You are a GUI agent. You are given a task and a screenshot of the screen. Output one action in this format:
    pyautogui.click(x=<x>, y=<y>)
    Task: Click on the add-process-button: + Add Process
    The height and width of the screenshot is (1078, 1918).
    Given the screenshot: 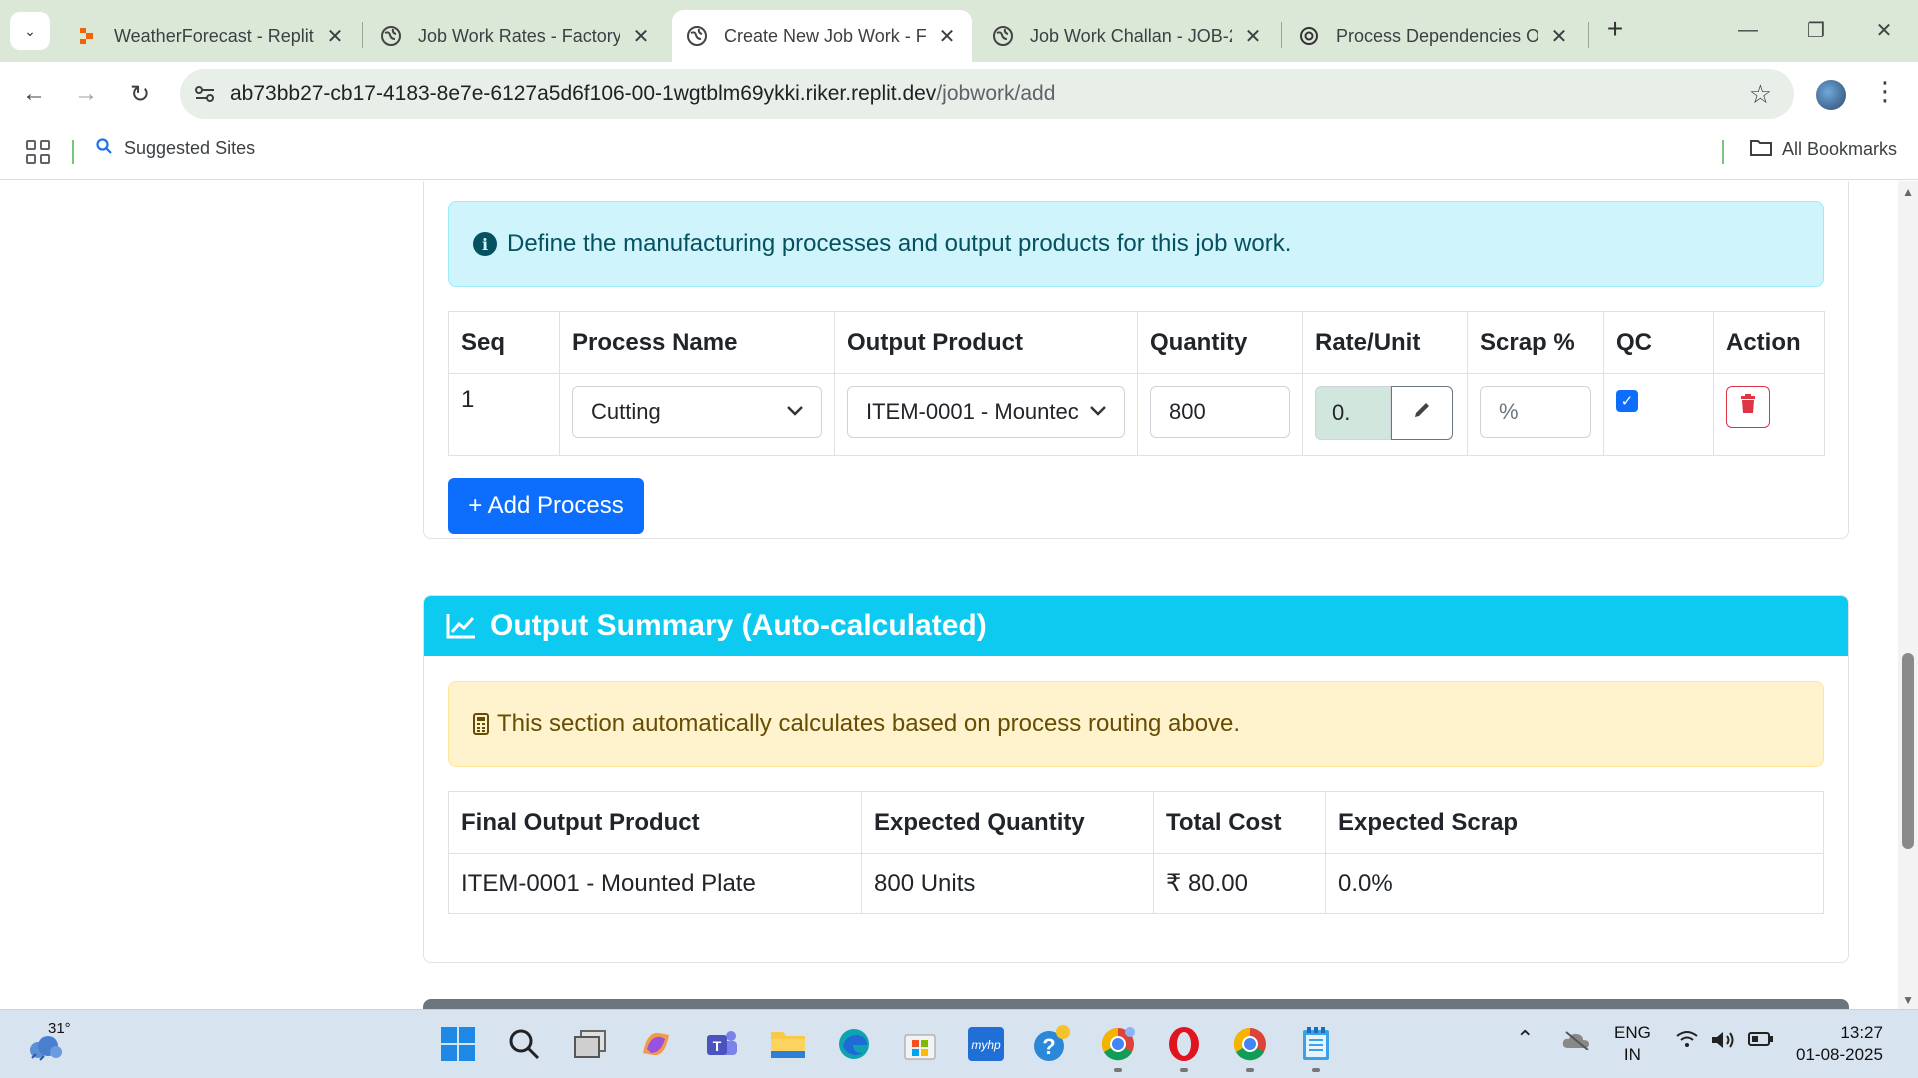 What is the action you would take?
    pyautogui.click(x=546, y=506)
    